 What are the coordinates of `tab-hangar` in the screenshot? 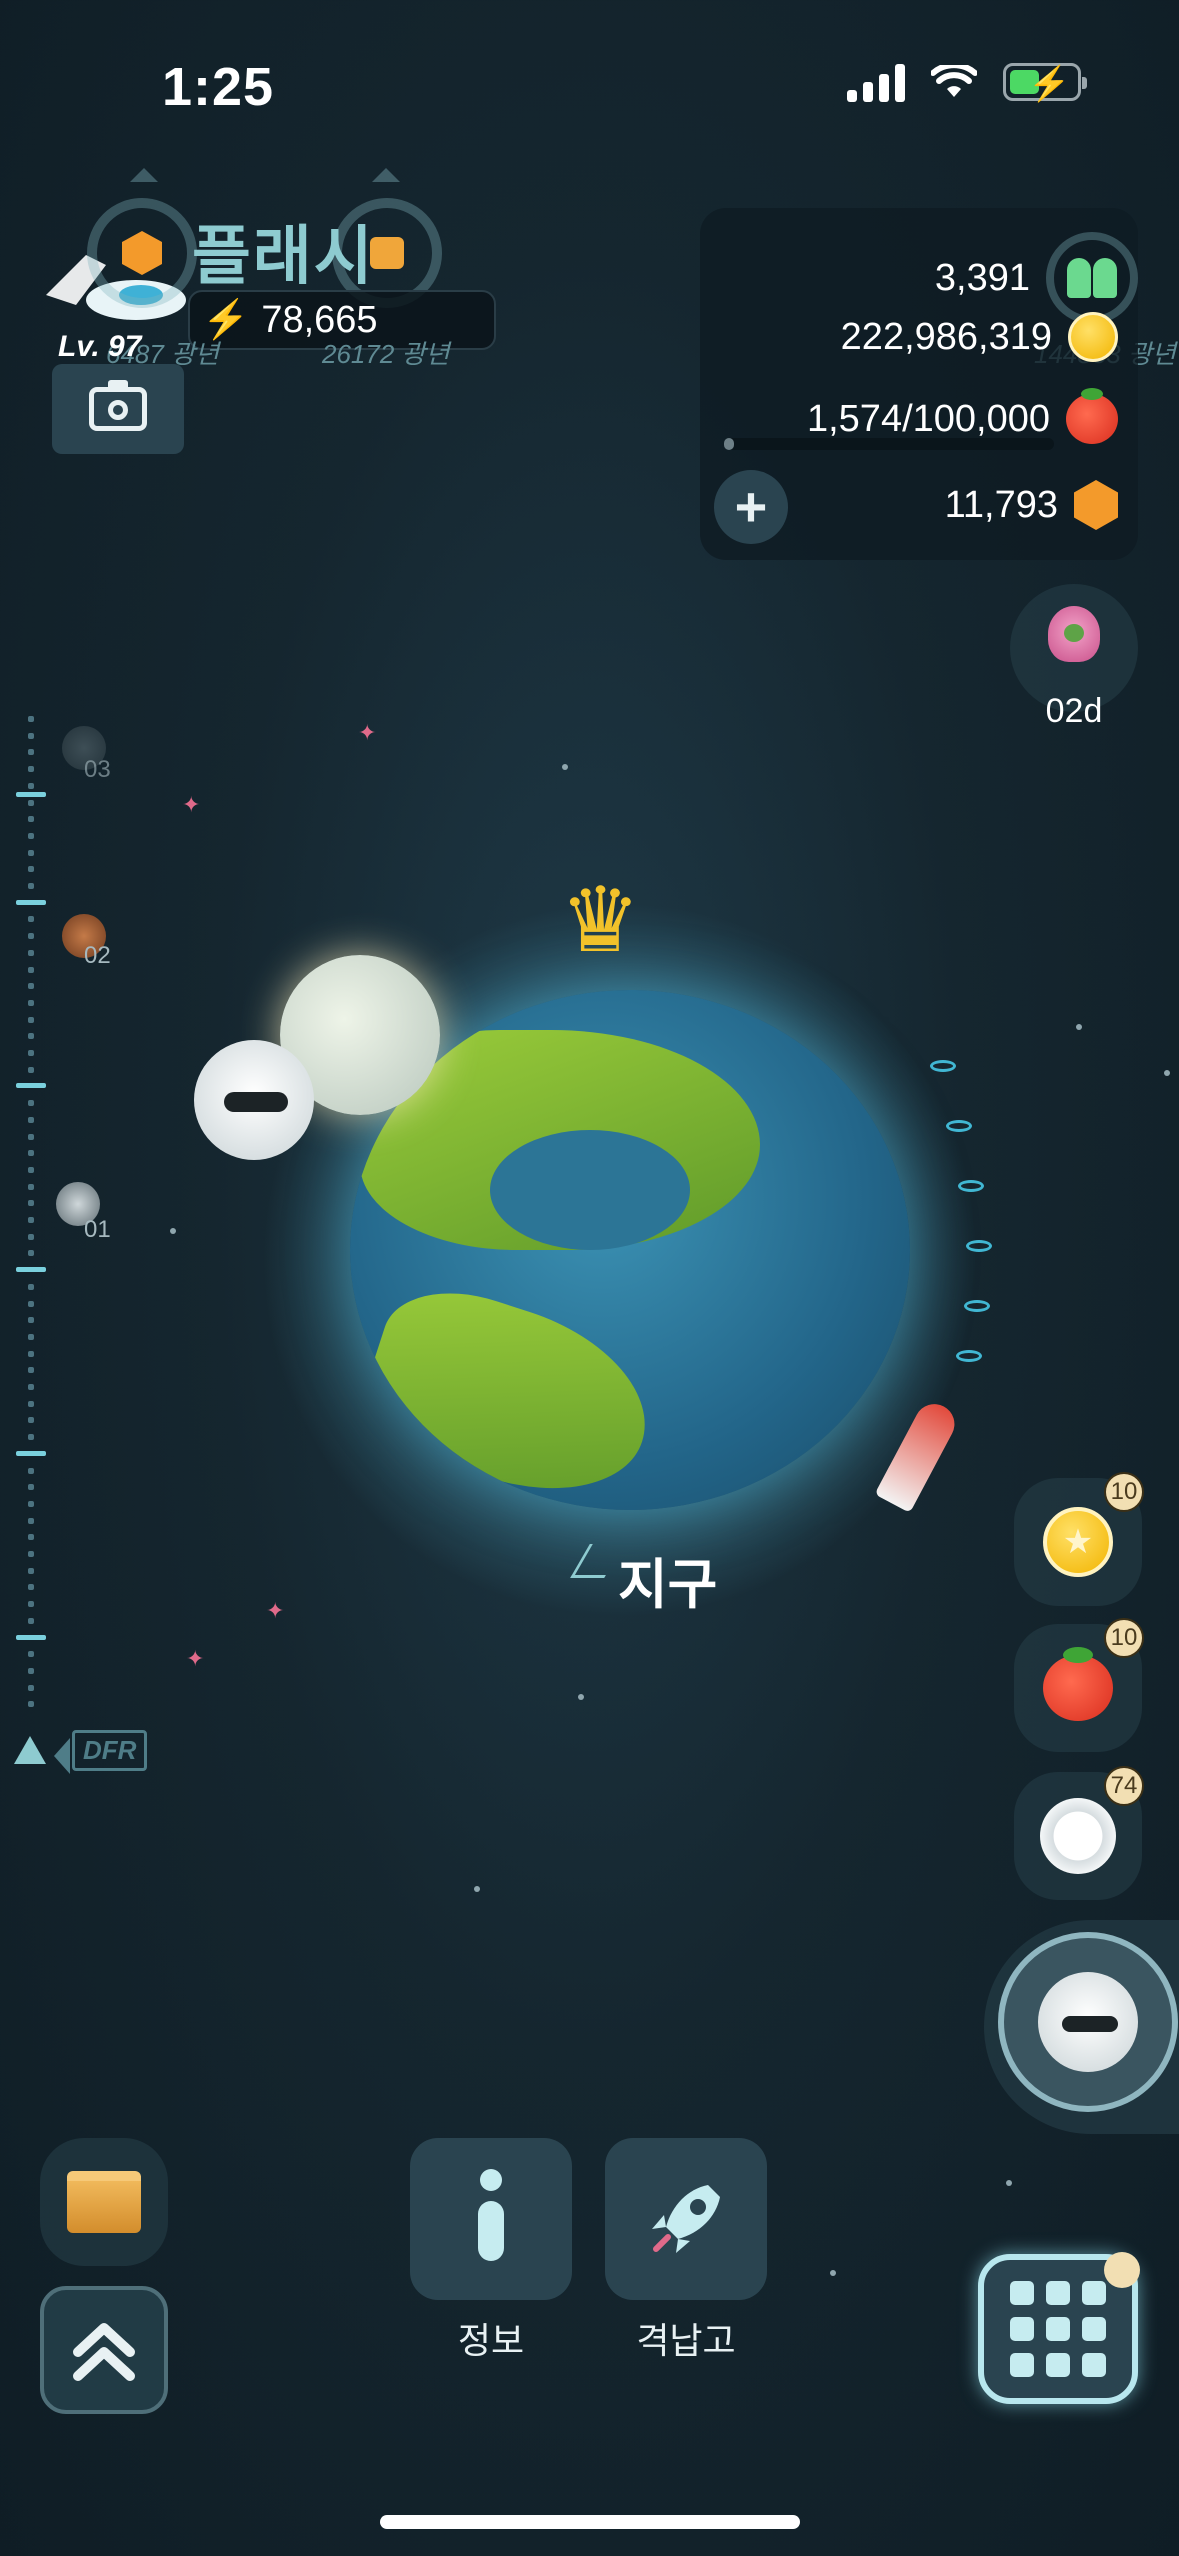 It's located at (686, 2219).